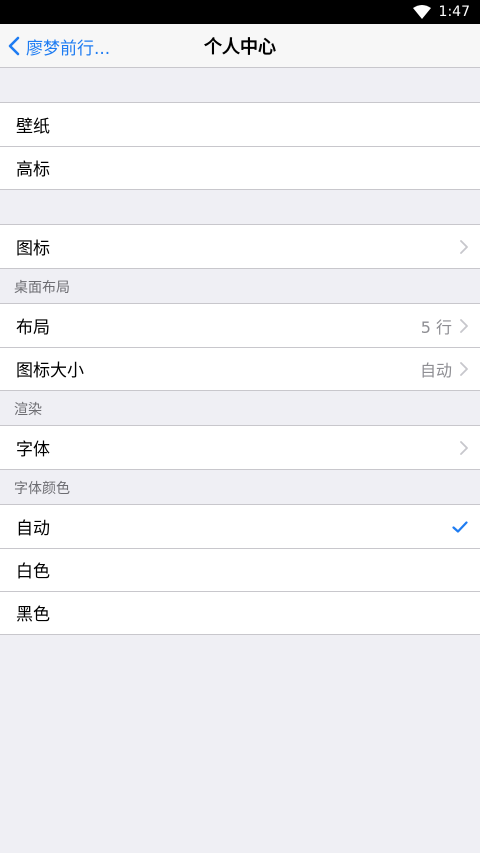 This screenshot has width=480, height=853. Describe the element at coordinates (240, 612) in the screenshot. I see `row-color-black: 黑色` at that location.